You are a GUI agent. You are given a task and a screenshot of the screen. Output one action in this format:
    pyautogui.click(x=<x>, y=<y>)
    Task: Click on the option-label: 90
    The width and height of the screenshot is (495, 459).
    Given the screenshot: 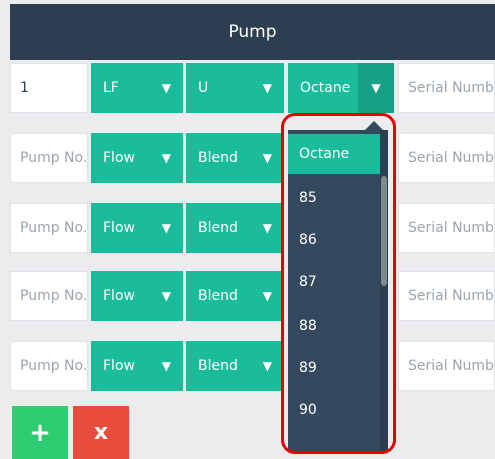 What is the action you would take?
    pyautogui.click(x=308, y=410)
    